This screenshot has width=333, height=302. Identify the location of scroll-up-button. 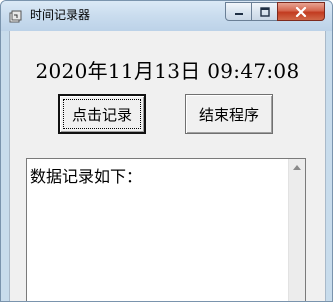
(297, 167).